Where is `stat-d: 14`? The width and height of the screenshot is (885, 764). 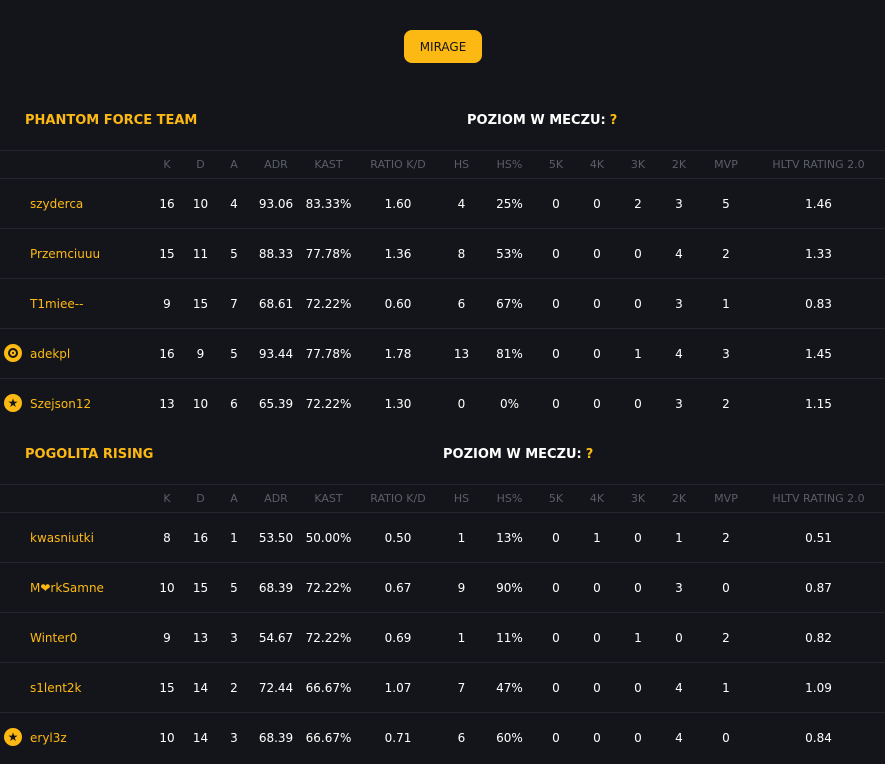
stat-d: 14 is located at coordinates (200, 737).